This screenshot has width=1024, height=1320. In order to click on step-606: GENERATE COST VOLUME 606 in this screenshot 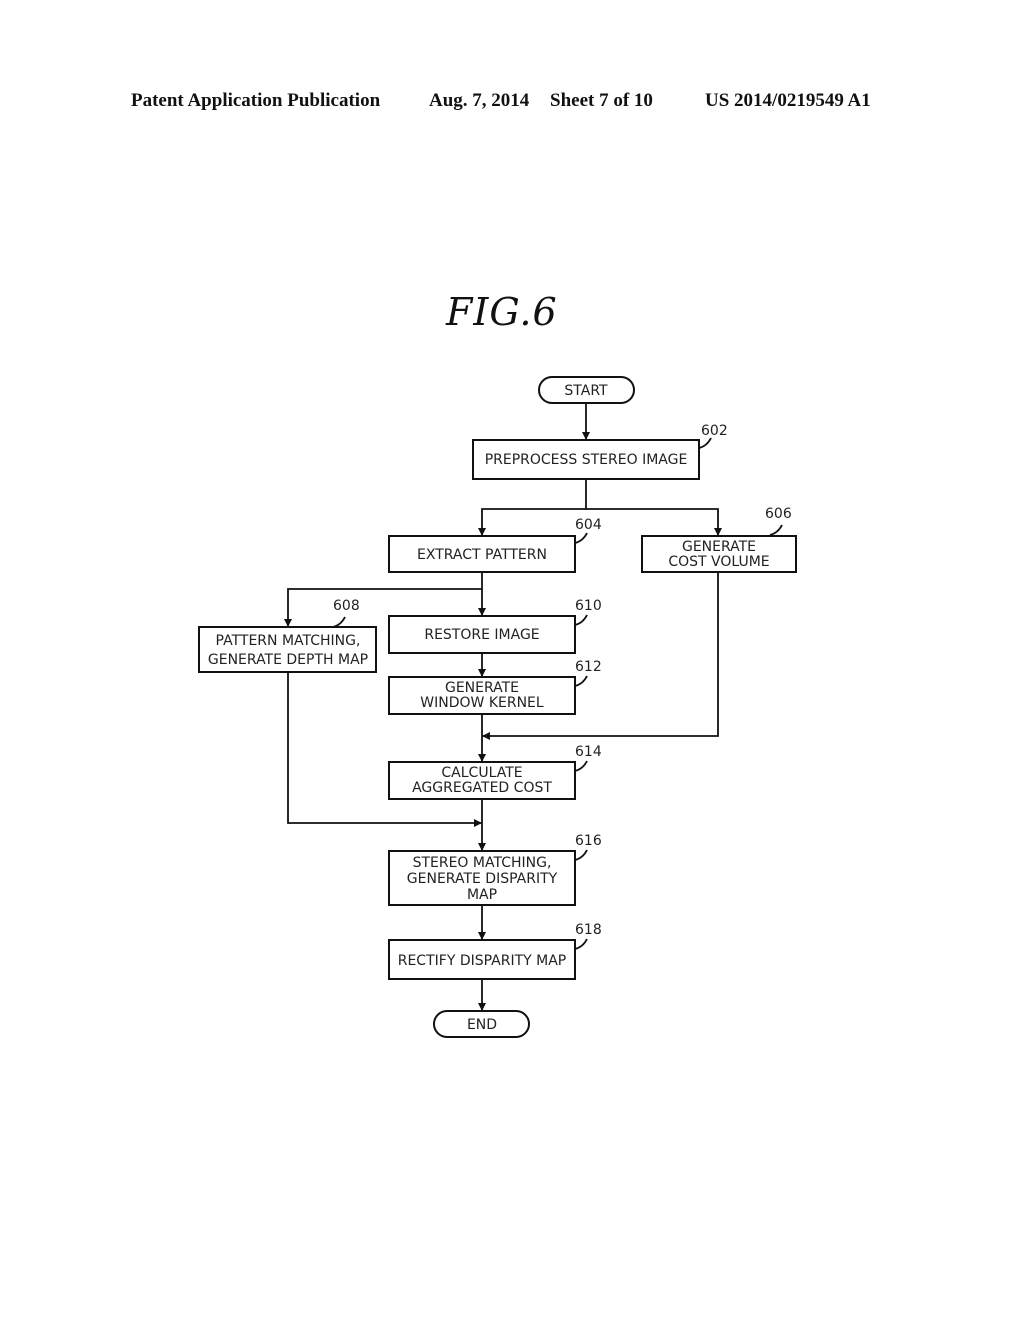, I will do `click(719, 539)`.